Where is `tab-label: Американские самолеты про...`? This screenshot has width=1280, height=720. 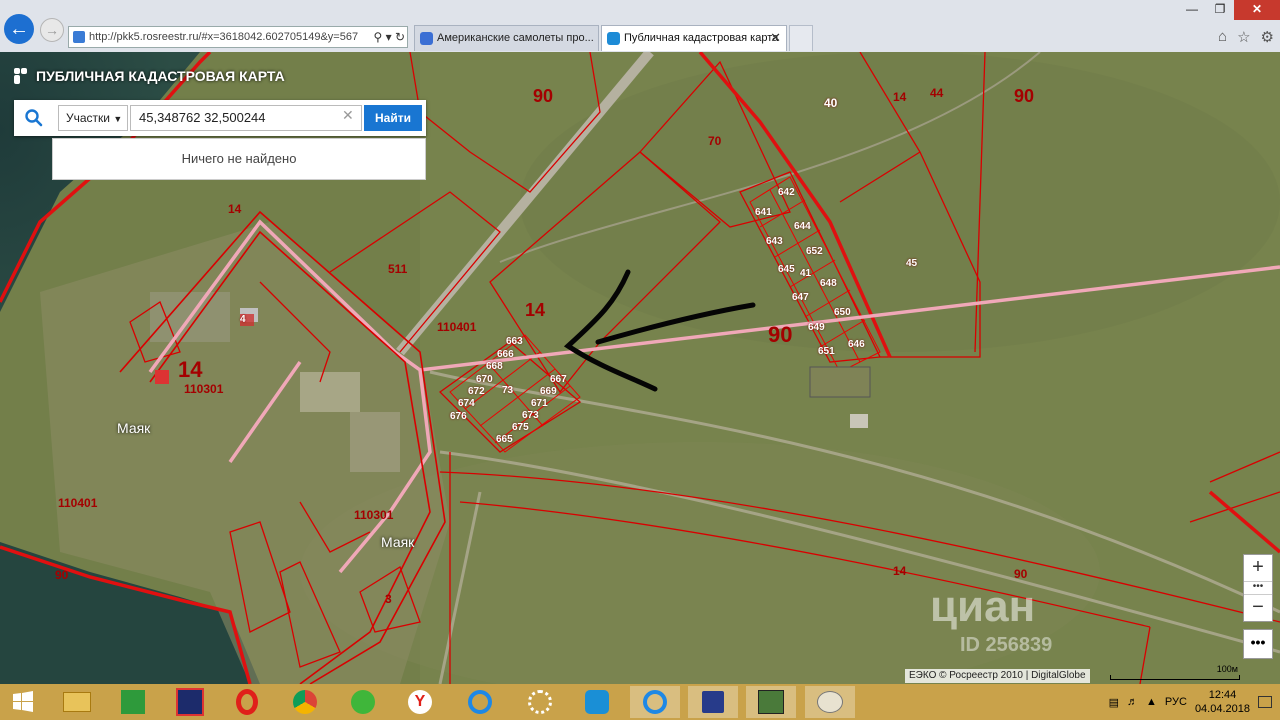
tab-label: Американские самолеты про... is located at coordinates (515, 38).